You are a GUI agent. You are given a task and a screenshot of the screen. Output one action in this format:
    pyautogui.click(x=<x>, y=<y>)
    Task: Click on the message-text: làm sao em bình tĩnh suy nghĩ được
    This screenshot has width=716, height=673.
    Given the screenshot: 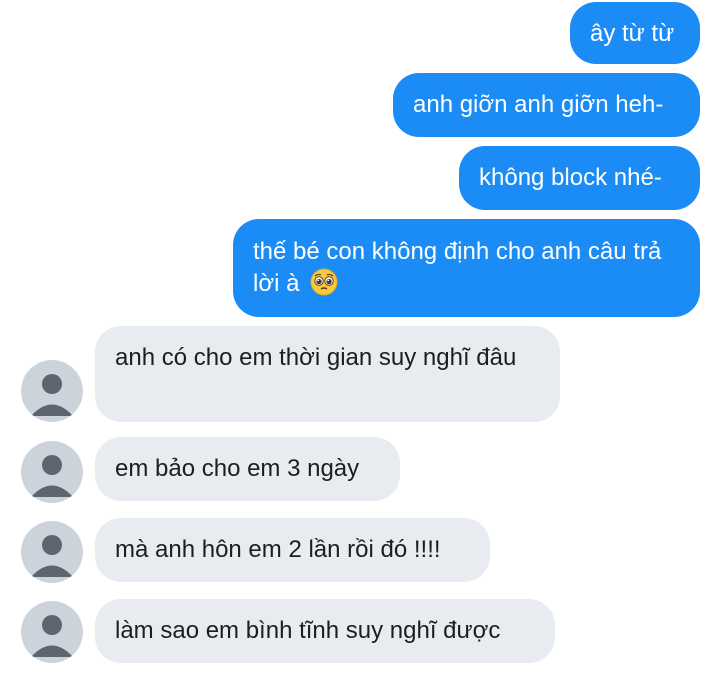 What is the action you would take?
    pyautogui.click(x=308, y=630)
    